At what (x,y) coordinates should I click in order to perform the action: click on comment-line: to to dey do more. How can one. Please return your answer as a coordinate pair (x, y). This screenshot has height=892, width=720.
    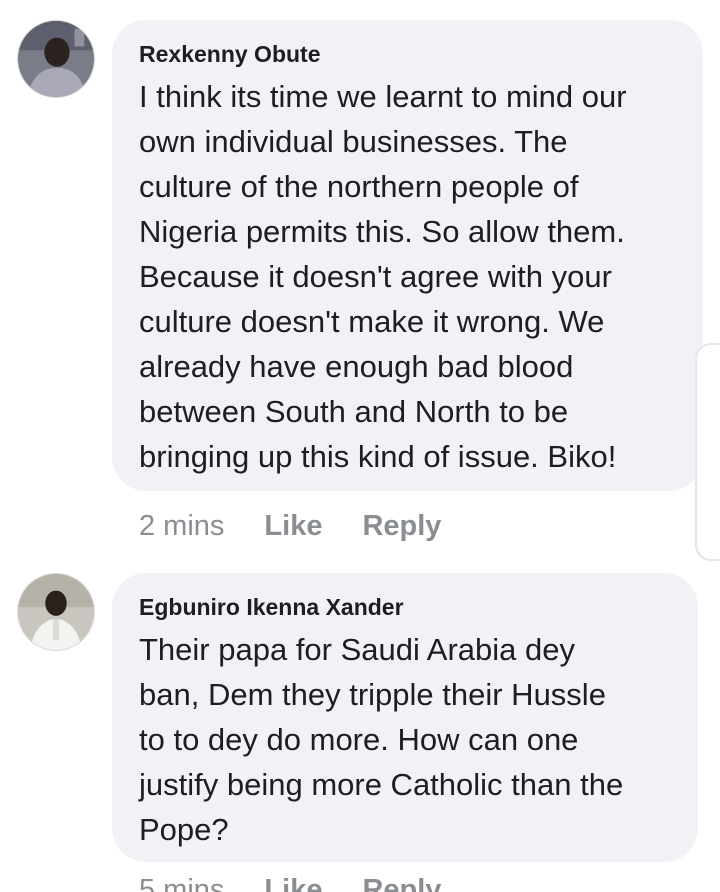
    Looking at the image, I should click on (359, 739).